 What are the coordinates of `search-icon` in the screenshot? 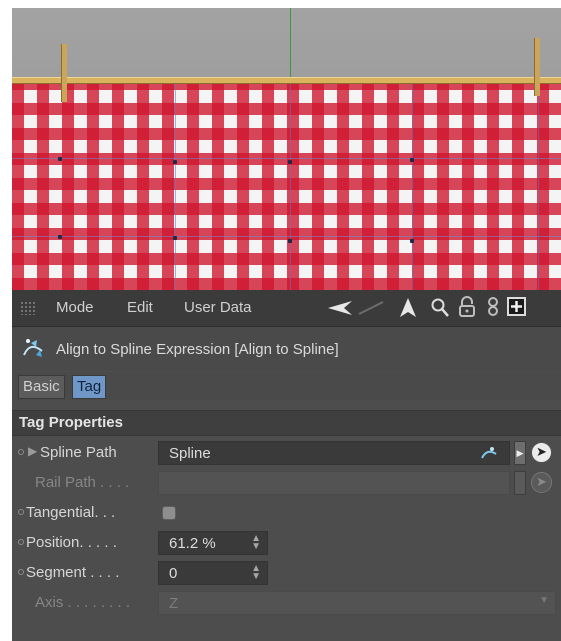 It's located at (440, 308).